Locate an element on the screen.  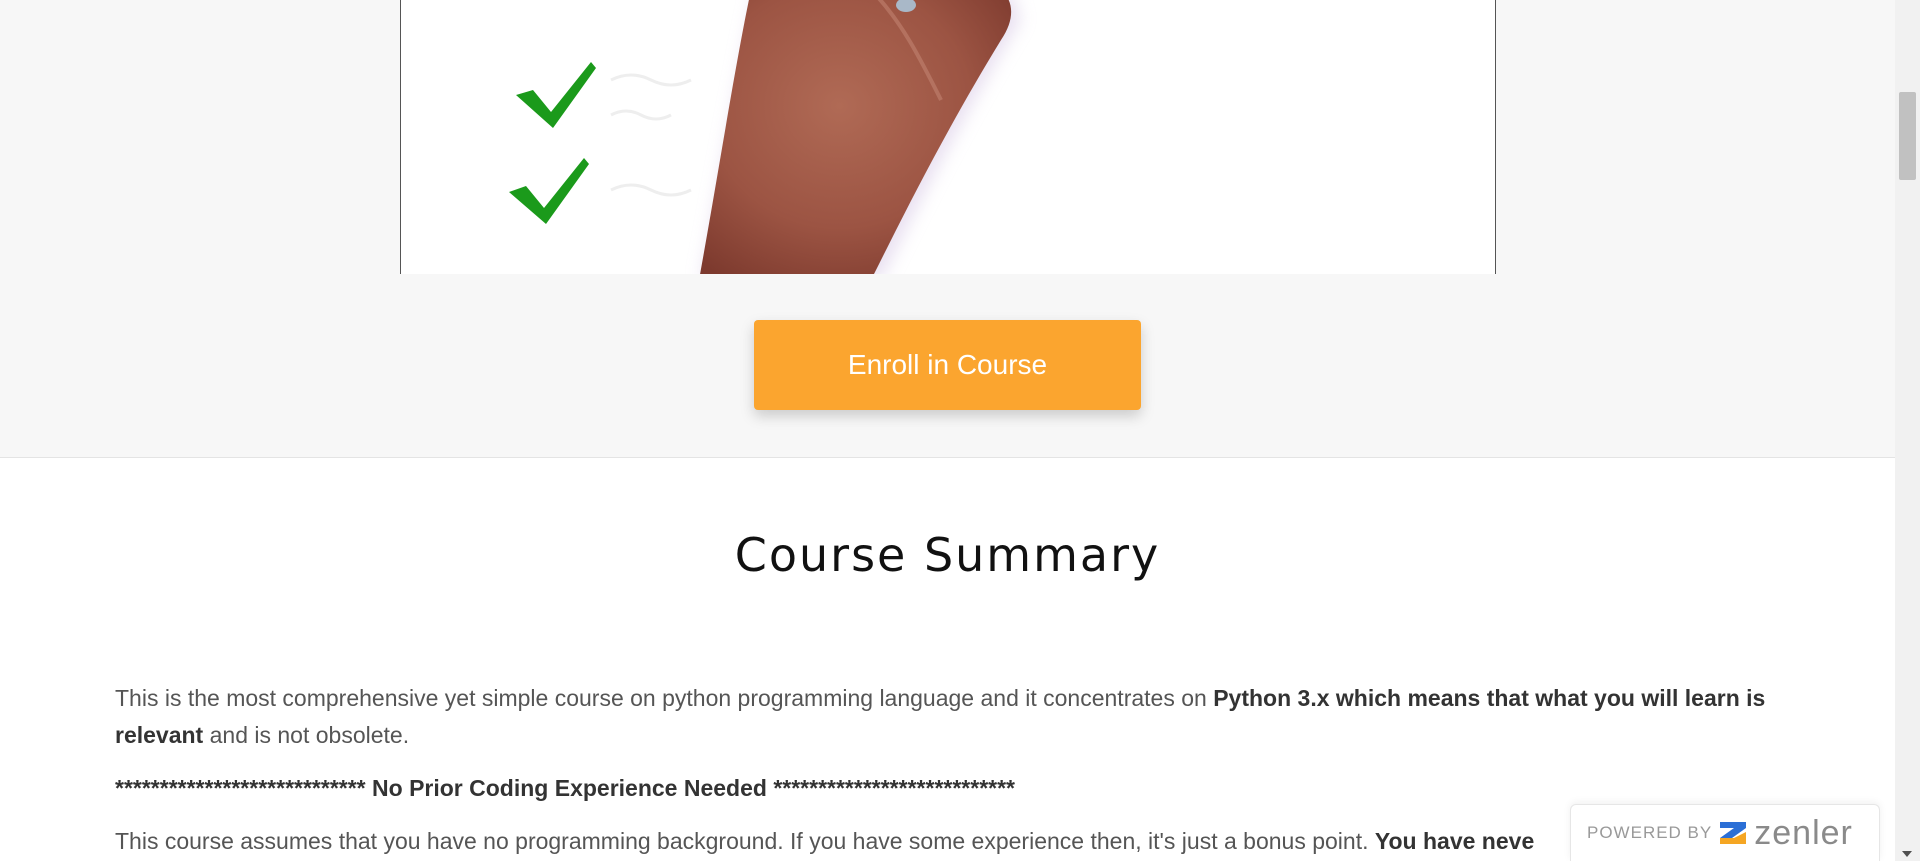
scroll-down-arrow-icon is located at coordinates (1907, 854).